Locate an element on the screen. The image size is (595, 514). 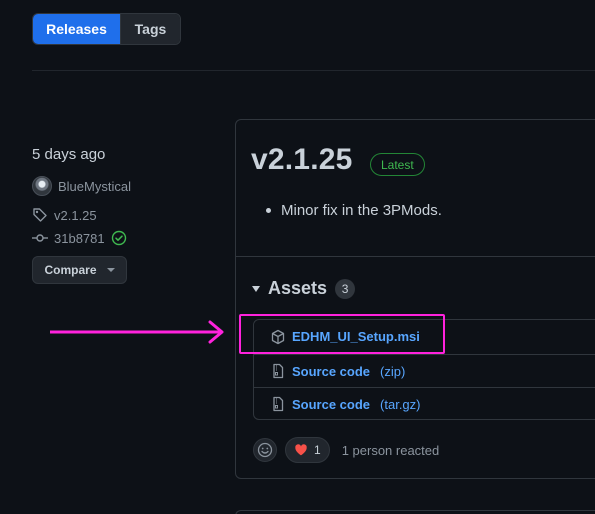
commit-hash: 31b8781 is located at coordinates (79, 238).